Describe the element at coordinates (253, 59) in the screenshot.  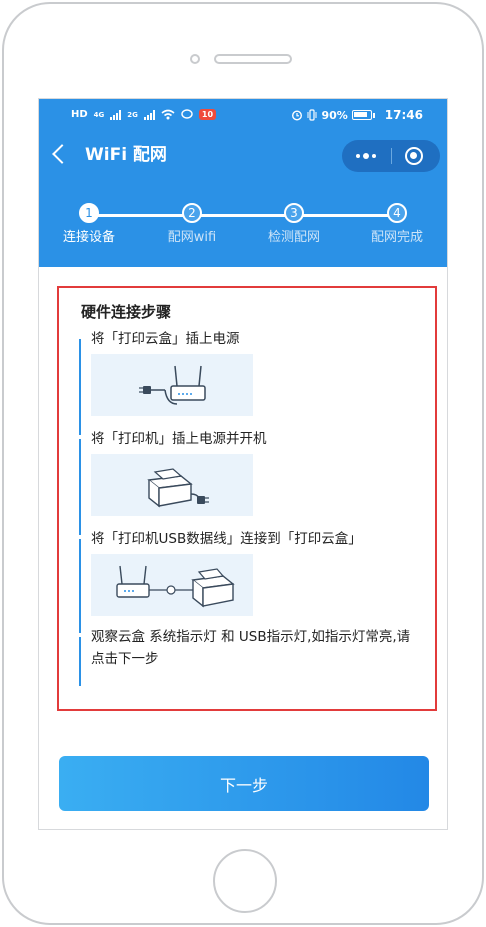
I see `earpiece-speaker` at that location.